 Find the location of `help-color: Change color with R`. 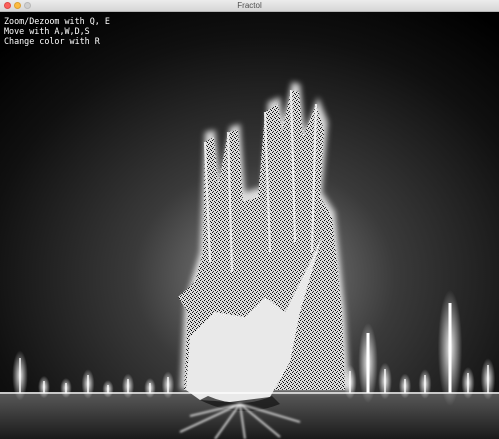

help-color: Change color with R is located at coordinates (52, 41).